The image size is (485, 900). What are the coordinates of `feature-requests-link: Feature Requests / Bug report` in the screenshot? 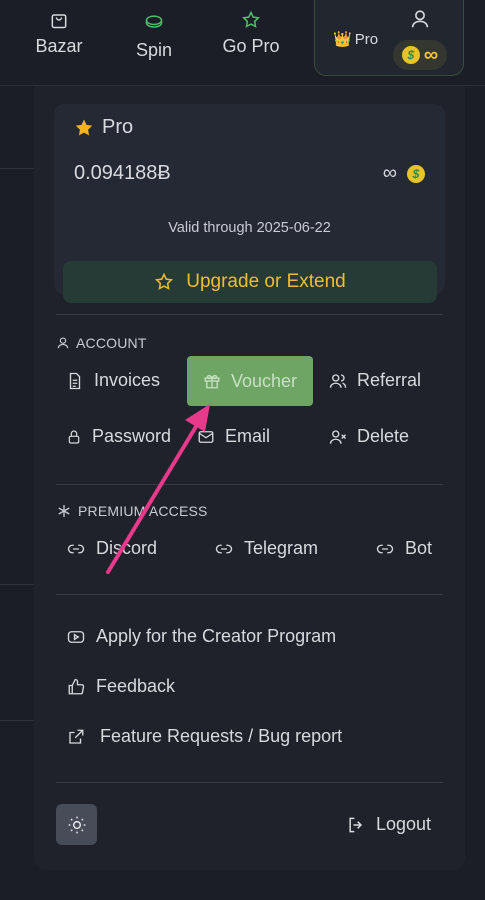 It's located at (204, 736).